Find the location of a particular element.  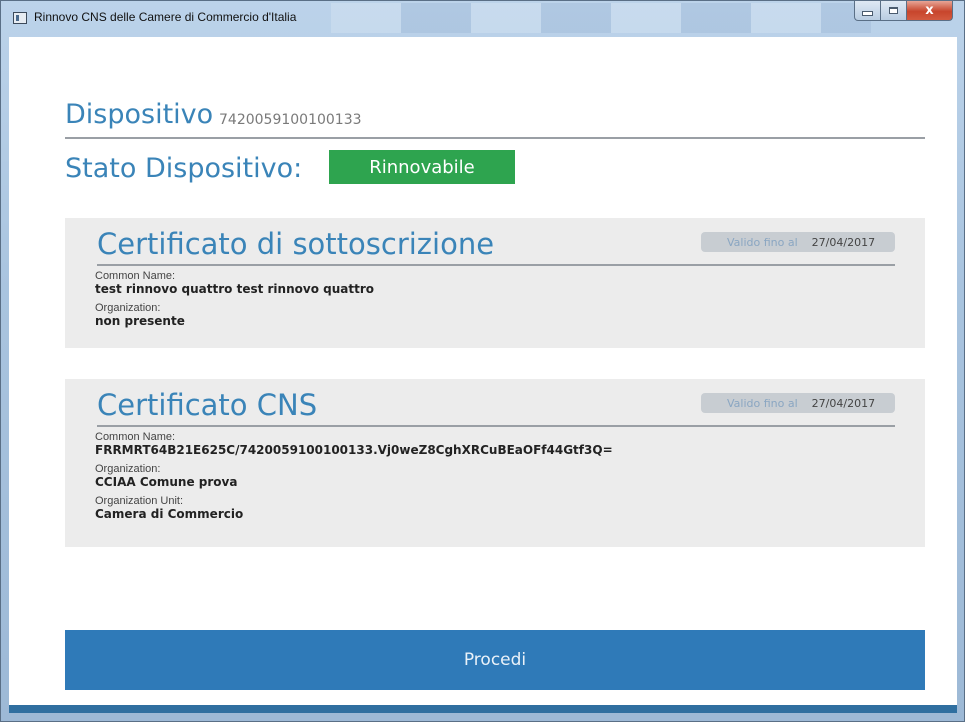

field-value: Camera di Commercio is located at coordinates (169, 514).